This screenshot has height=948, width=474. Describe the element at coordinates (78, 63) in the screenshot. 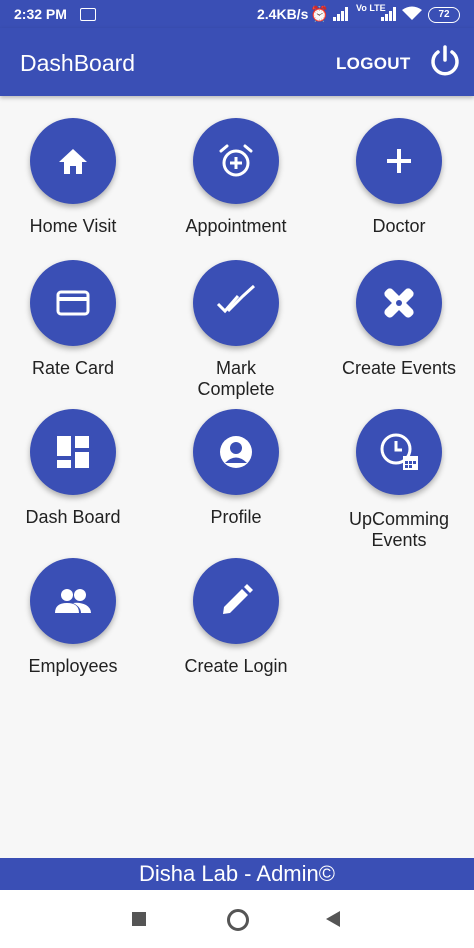

I see `page-title: DashBoard` at that location.